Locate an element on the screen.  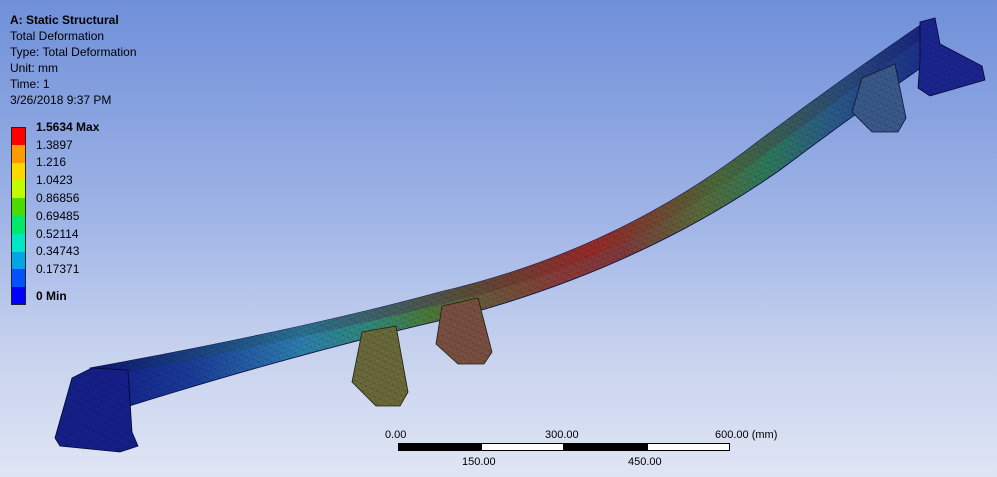
legend-entry: 0.17371 is located at coordinates (55, 275).